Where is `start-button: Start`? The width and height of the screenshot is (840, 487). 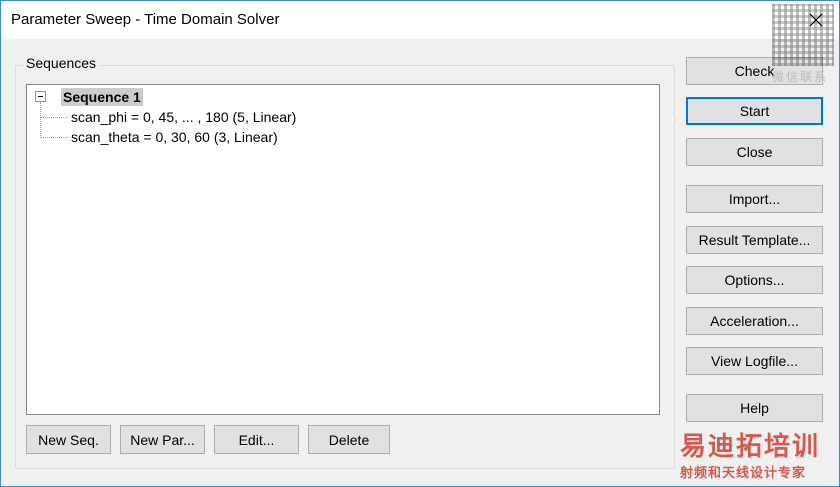 start-button: Start is located at coordinates (754, 111).